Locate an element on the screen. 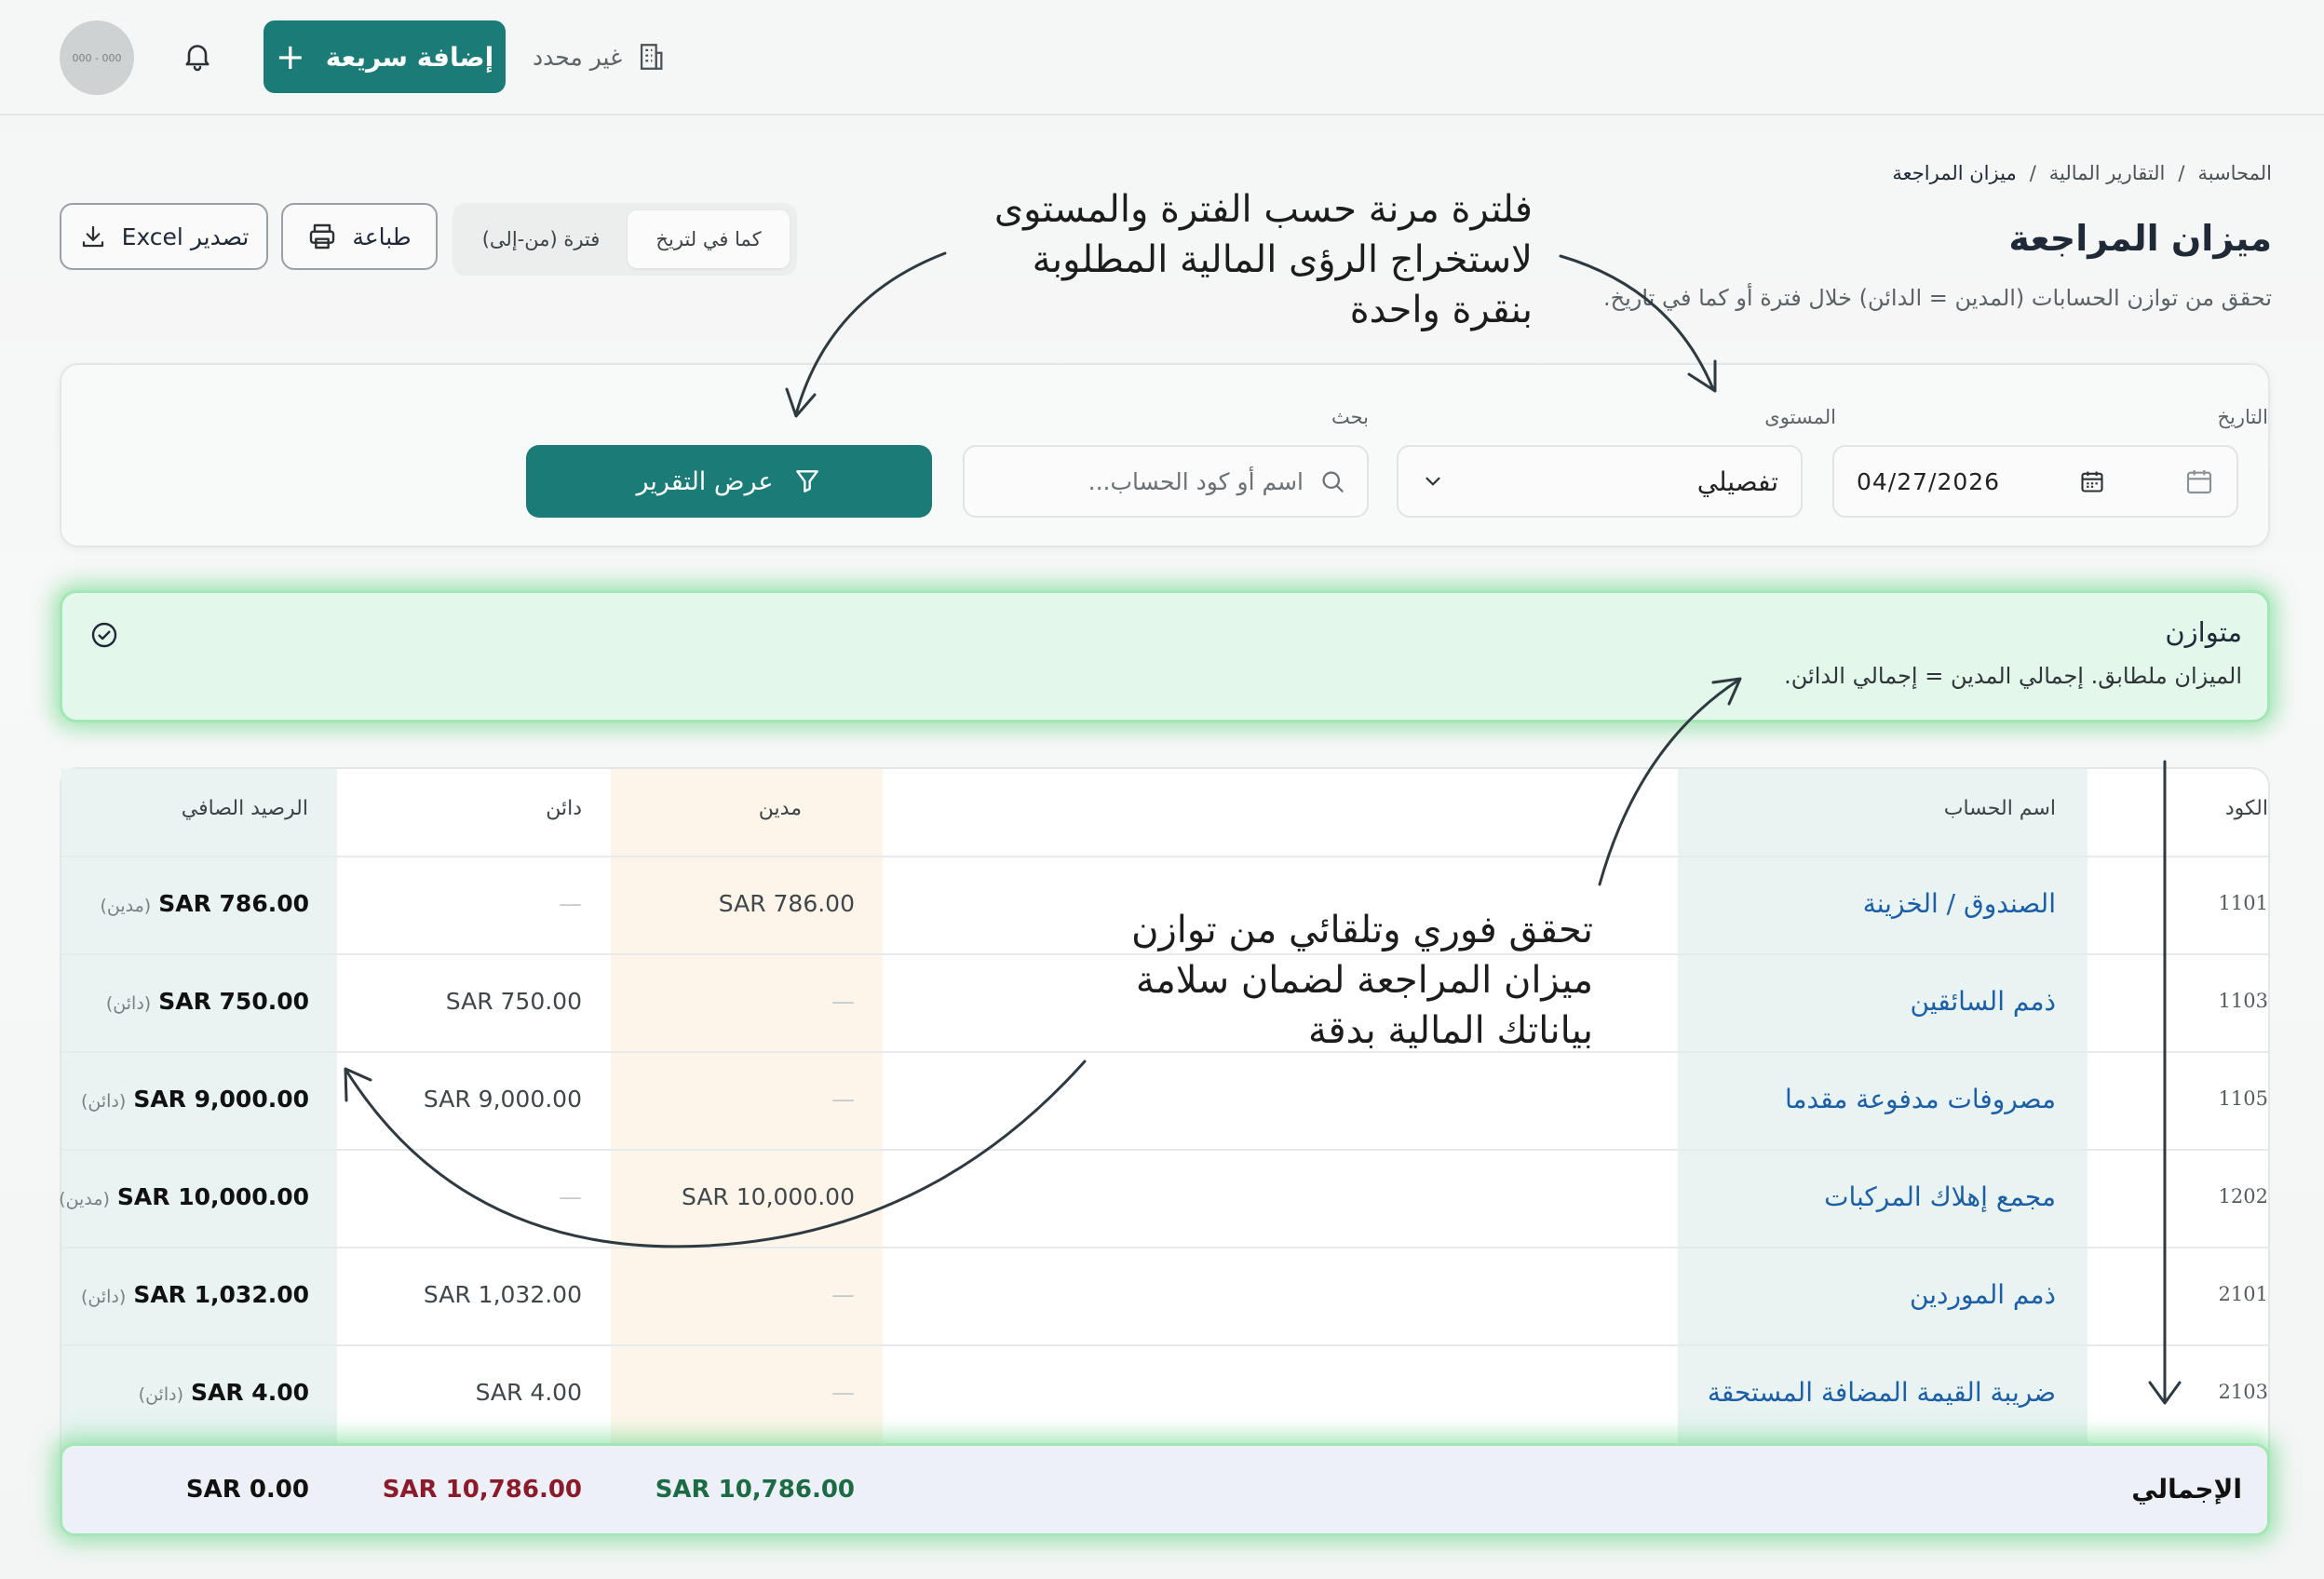 The image size is (2324, 1579). search-label: بحث is located at coordinates (1350, 417).